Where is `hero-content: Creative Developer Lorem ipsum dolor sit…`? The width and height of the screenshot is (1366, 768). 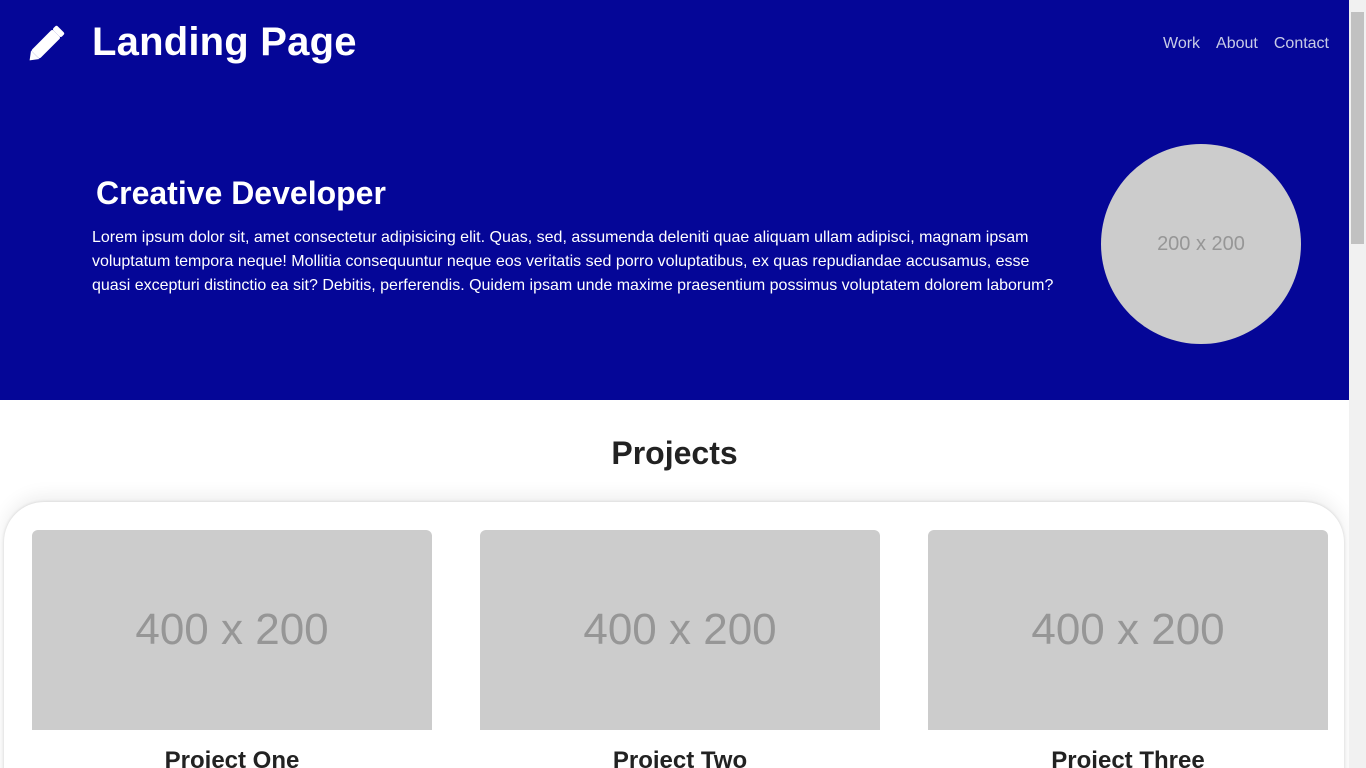
hero-content: Creative Developer Lorem ipsum dolor sit… is located at coordinates (577, 235).